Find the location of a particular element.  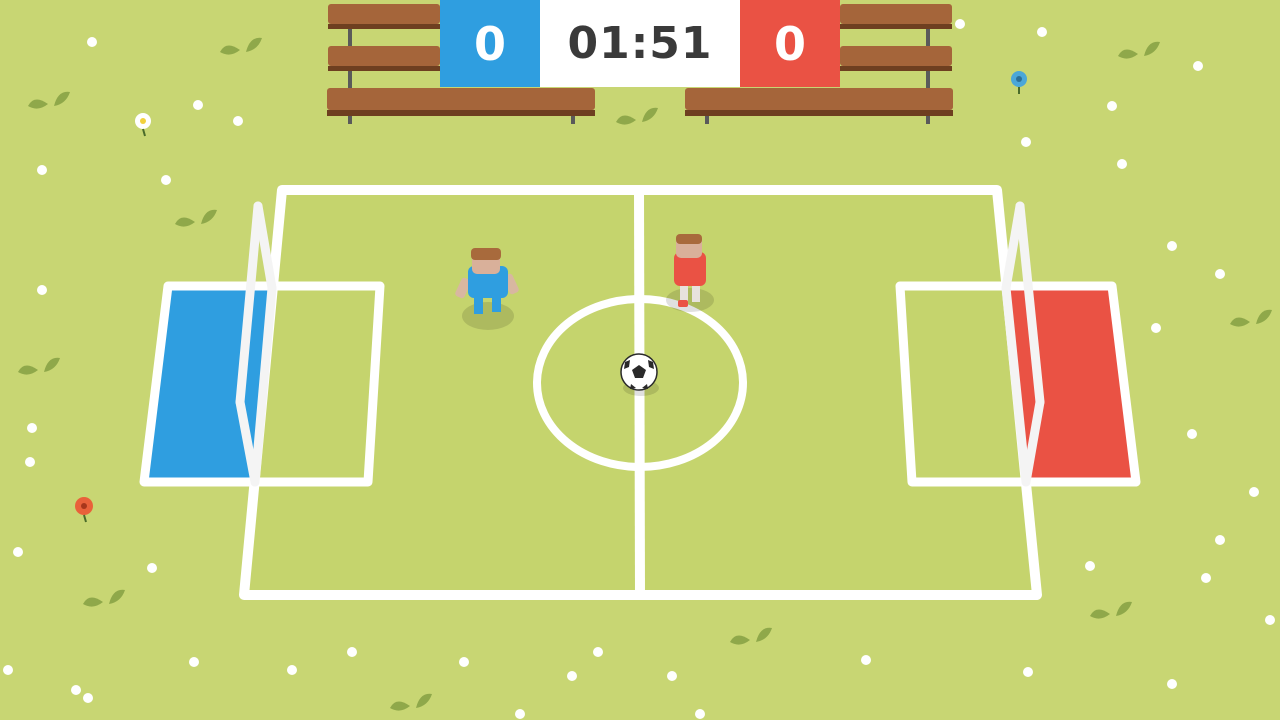

match-timer: 01:51 is located at coordinates (640, 43).